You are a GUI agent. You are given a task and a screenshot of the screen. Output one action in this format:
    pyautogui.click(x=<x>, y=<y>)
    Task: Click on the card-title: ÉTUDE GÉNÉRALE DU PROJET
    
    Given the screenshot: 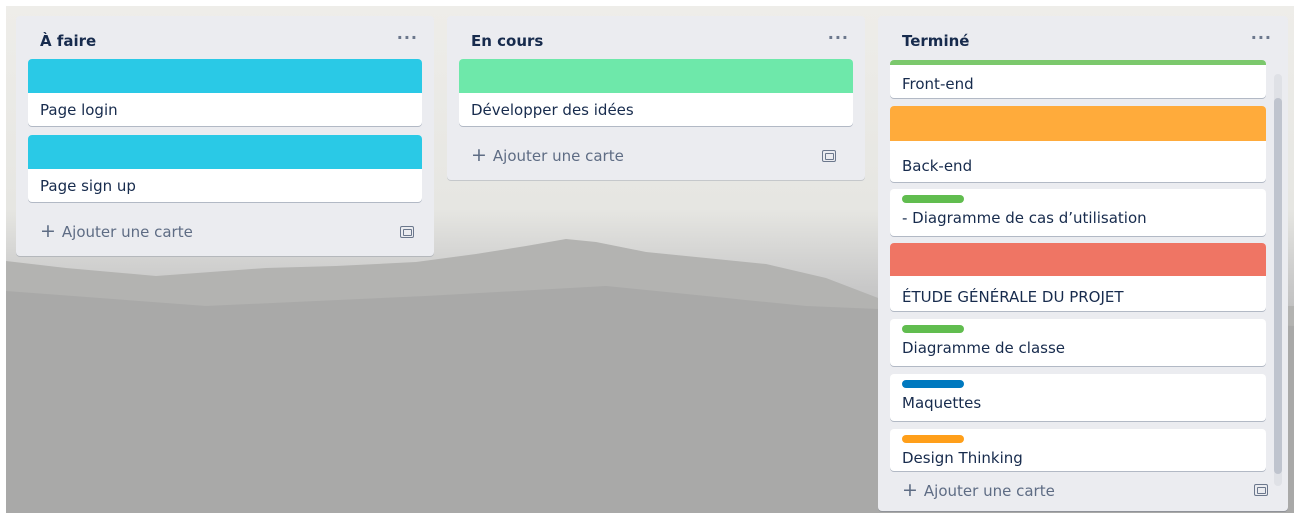 What is the action you would take?
    pyautogui.click(x=1013, y=297)
    